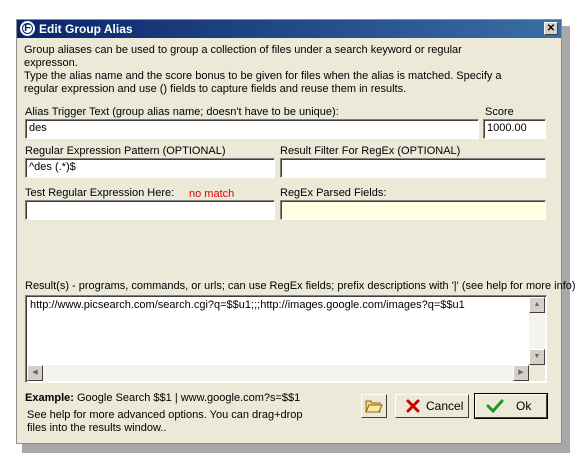  What do you see at coordinates (278, 373) in the screenshot?
I see `horizontal-scrollbar: ◀ ▶` at bounding box center [278, 373].